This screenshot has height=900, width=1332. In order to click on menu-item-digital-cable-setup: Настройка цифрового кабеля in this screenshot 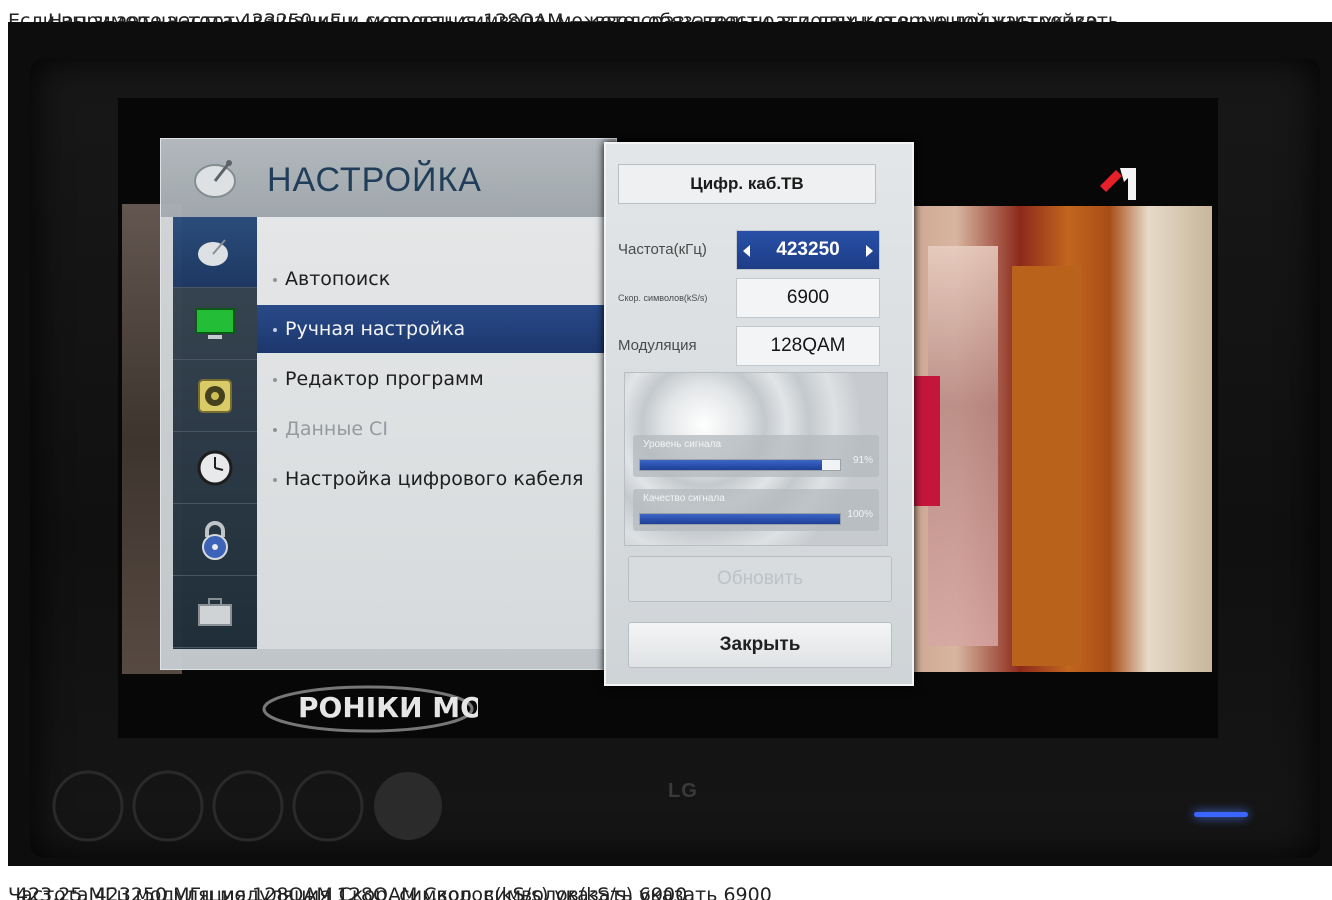, I will do `click(432, 479)`.